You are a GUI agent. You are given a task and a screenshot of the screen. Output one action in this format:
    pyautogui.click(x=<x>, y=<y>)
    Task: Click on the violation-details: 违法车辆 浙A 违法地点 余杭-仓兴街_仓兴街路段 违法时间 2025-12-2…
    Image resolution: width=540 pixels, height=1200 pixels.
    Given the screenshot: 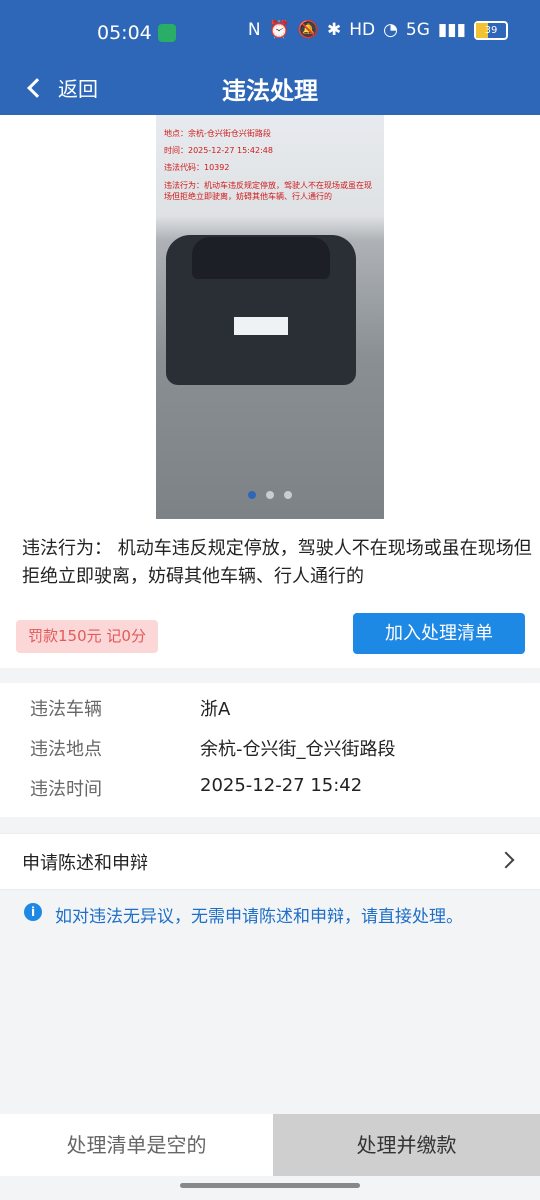 What is the action you would take?
    pyautogui.click(x=270, y=750)
    